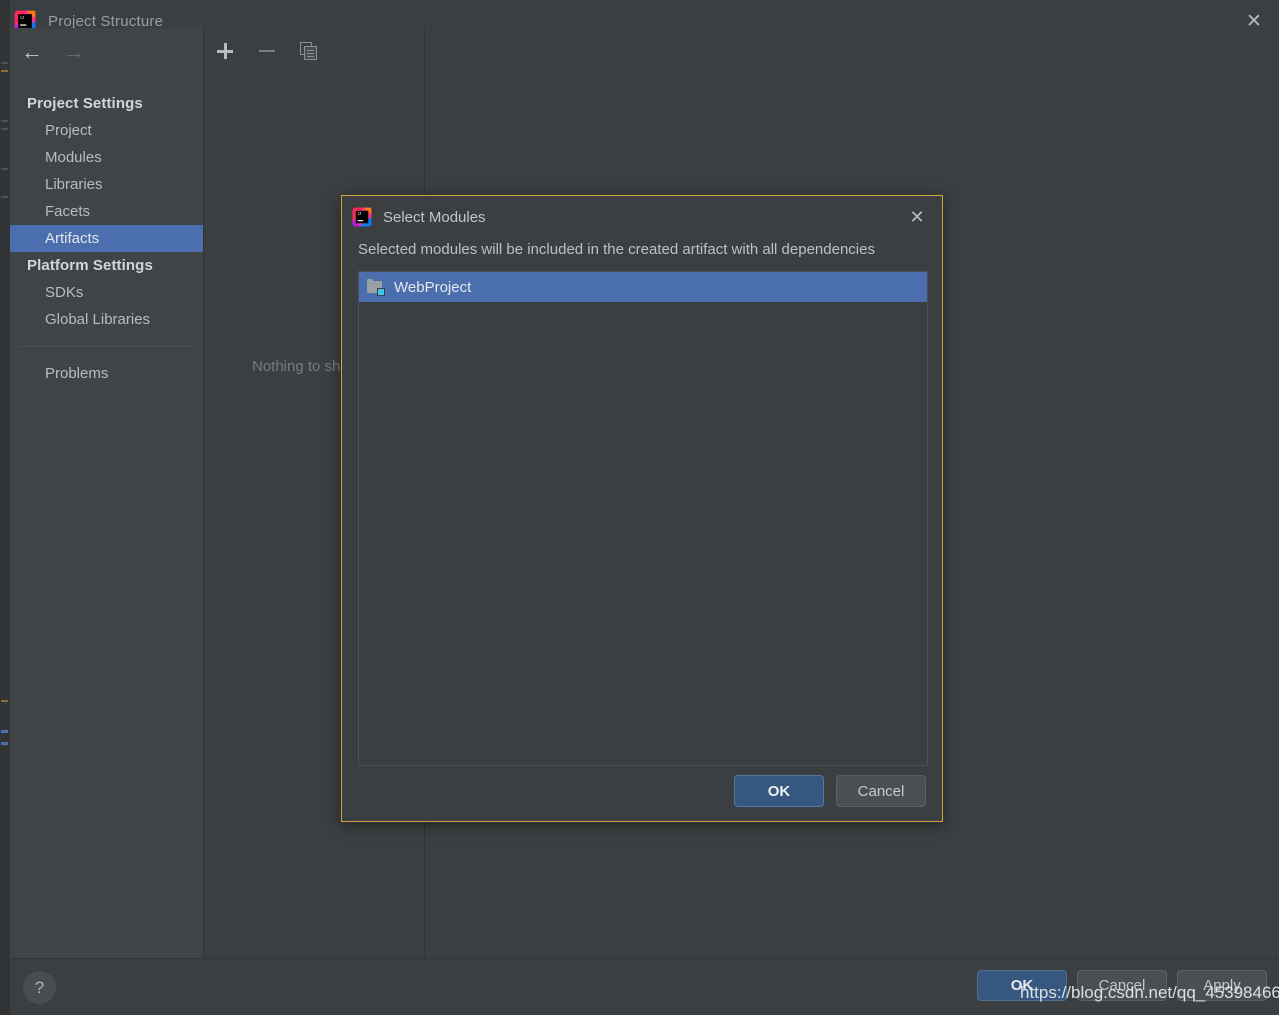 This screenshot has width=1279, height=1015. Describe the element at coordinates (106, 52) in the screenshot. I see `sidebar-navigation: ← →` at that location.